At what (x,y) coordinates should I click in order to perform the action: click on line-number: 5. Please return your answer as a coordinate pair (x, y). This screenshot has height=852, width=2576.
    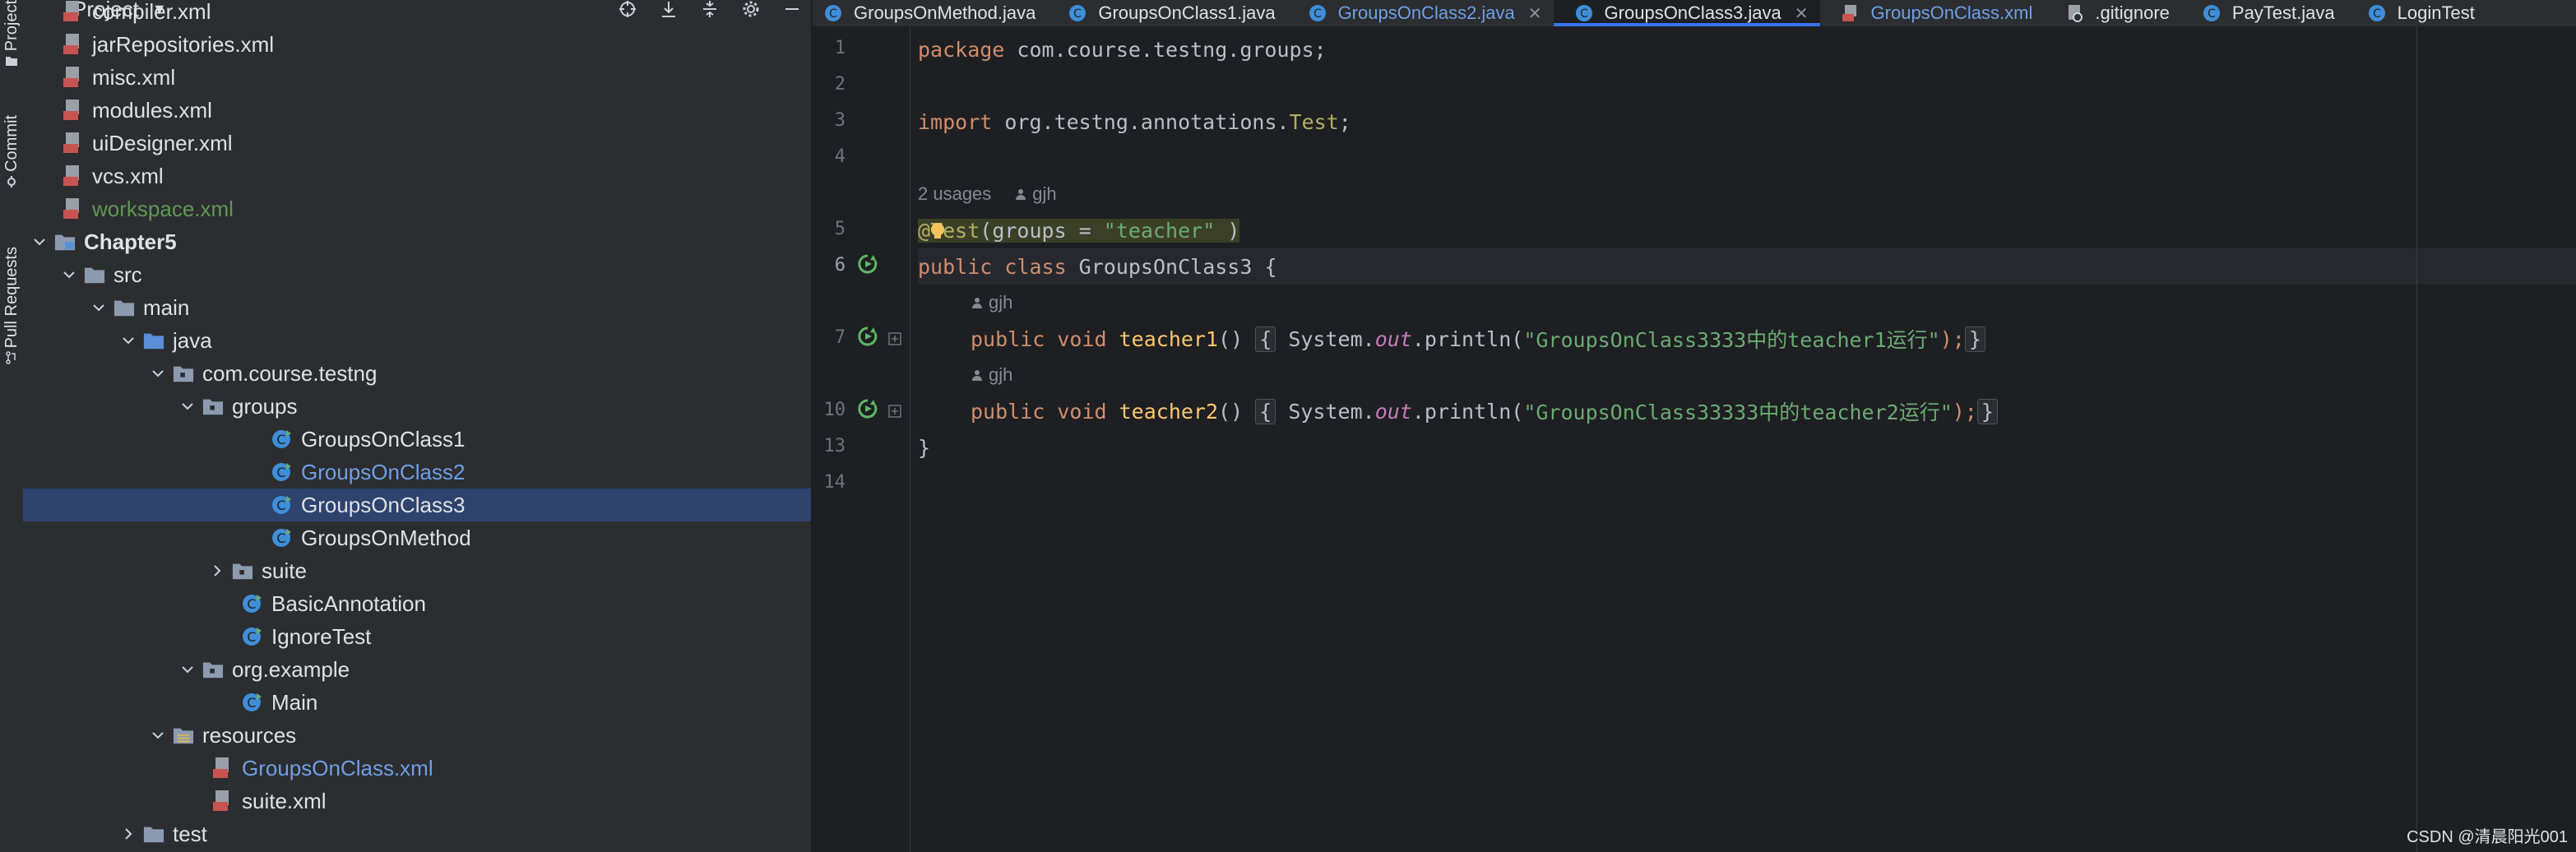
    Looking at the image, I should click on (840, 229).